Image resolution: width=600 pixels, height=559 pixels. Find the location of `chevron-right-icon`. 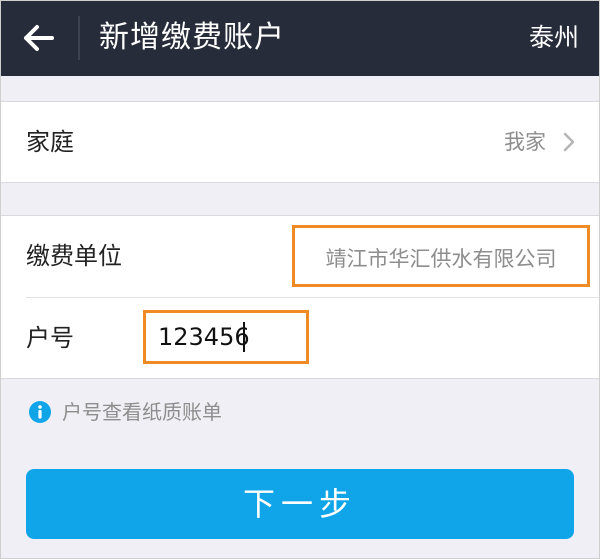

chevron-right-icon is located at coordinates (569, 142).